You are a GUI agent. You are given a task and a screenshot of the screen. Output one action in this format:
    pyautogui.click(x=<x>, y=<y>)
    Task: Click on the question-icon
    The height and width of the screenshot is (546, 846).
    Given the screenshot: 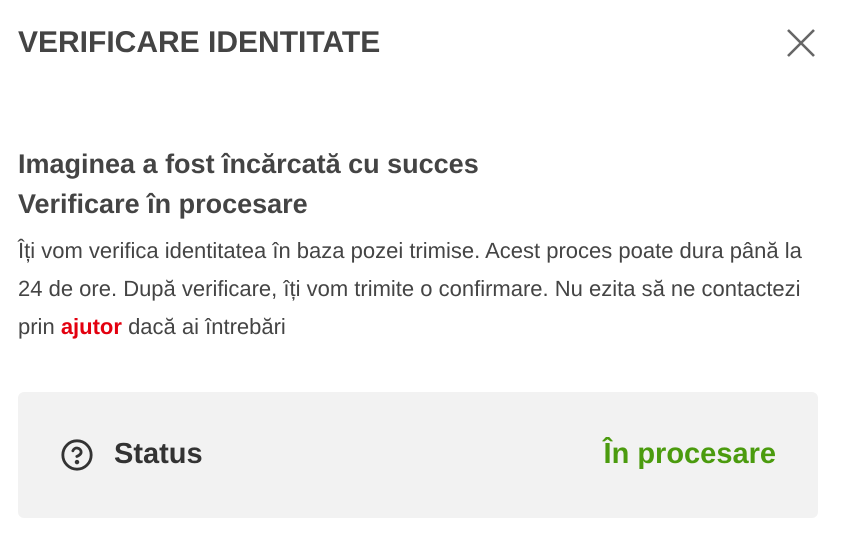 What is the action you would take?
    pyautogui.click(x=77, y=455)
    